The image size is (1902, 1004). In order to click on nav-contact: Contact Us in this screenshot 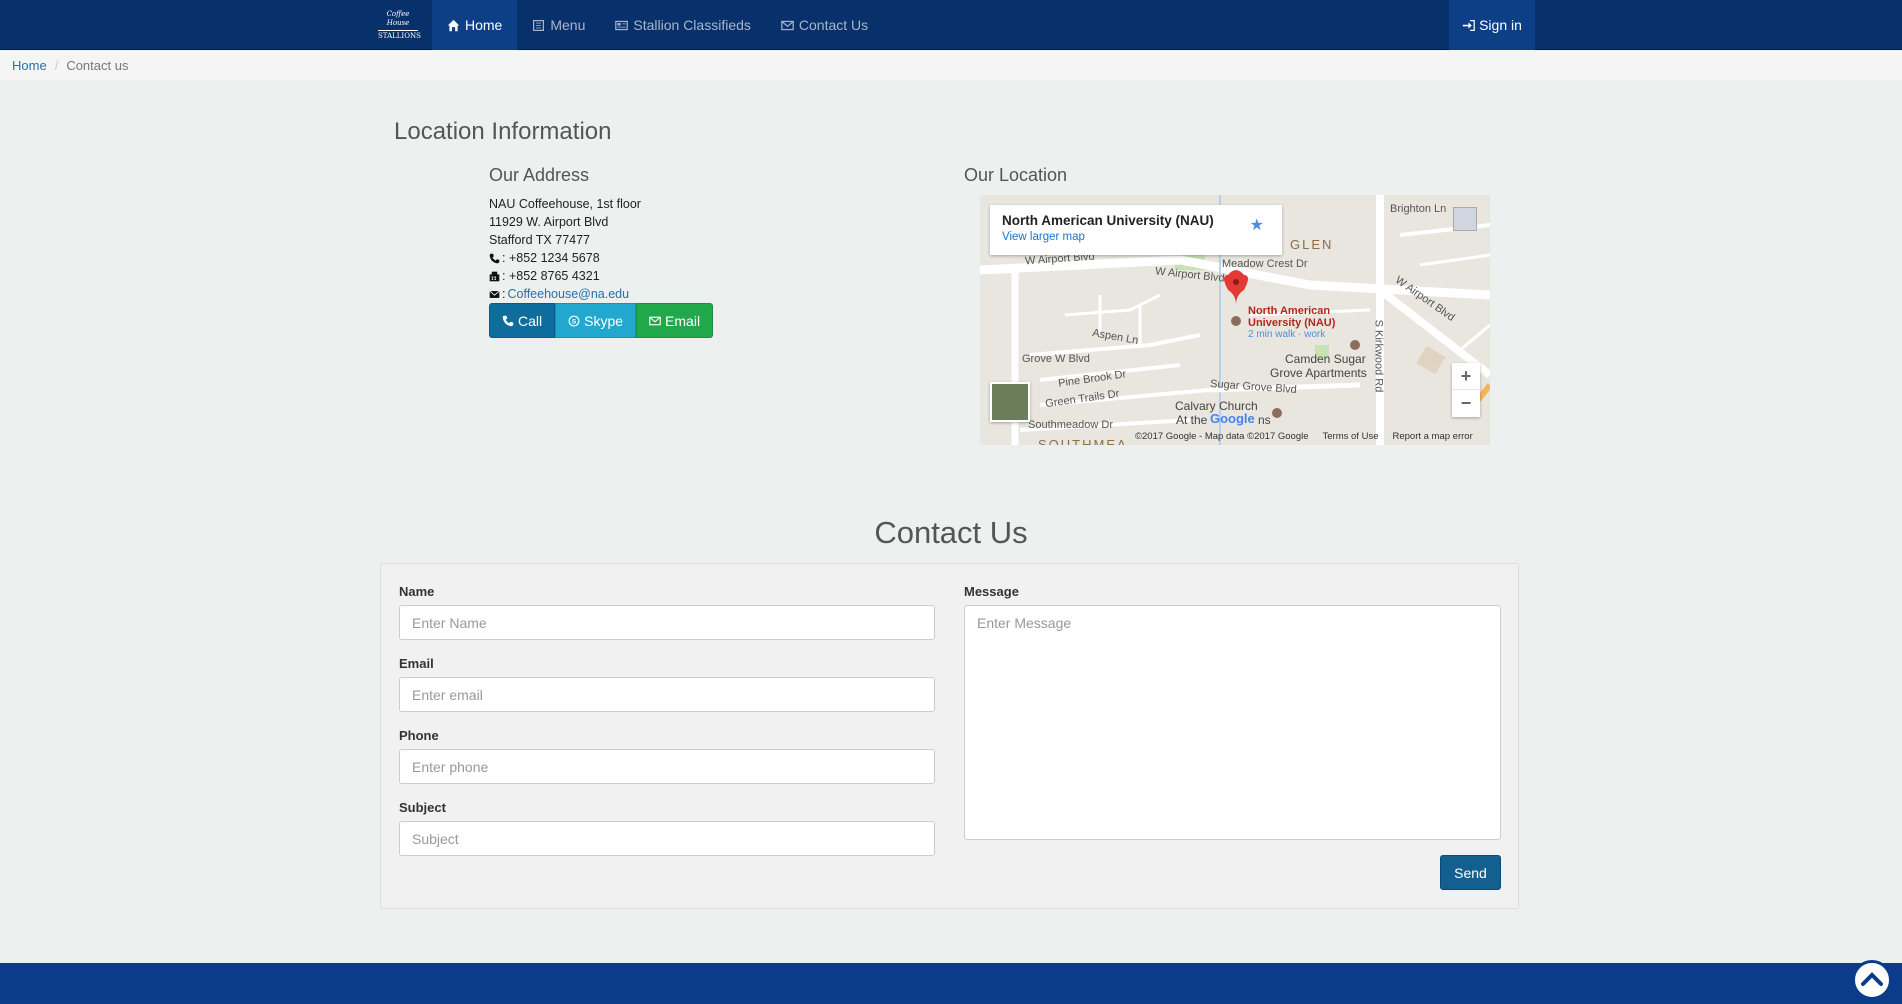, I will do `click(824, 25)`.